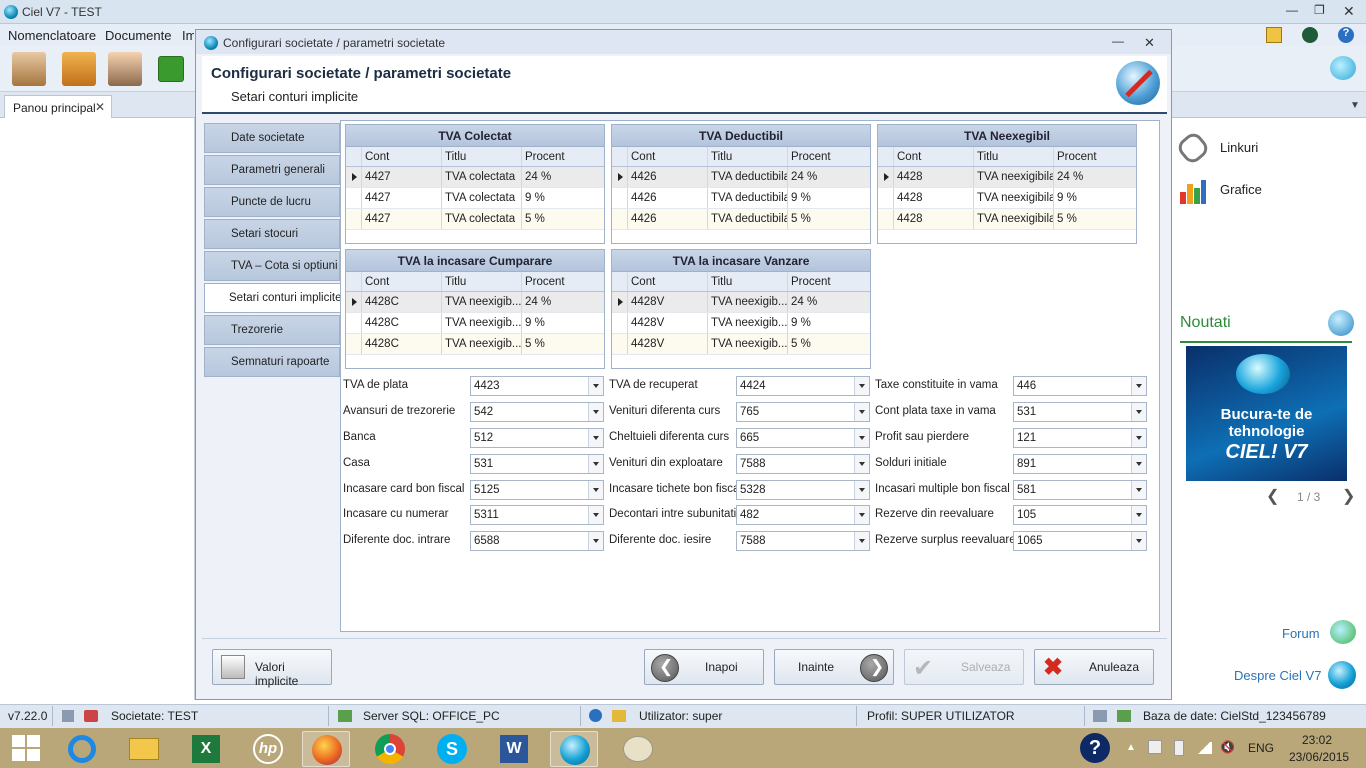 Image resolution: width=1366 pixels, height=768 pixels. I want to click on windows-start-icon, so click(26, 748).